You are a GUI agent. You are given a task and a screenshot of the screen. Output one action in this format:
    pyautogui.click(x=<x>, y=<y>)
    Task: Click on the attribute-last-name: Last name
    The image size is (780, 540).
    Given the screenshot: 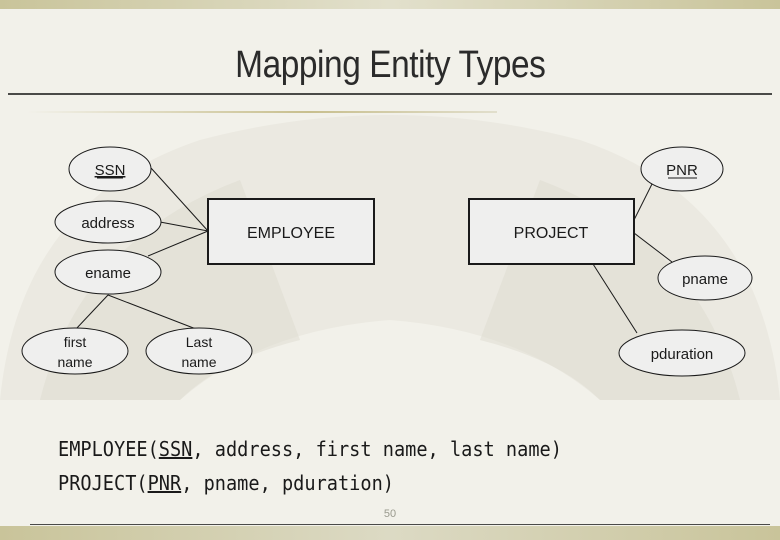 What is the action you would take?
    pyautogui.click(x=199, y=351)
    